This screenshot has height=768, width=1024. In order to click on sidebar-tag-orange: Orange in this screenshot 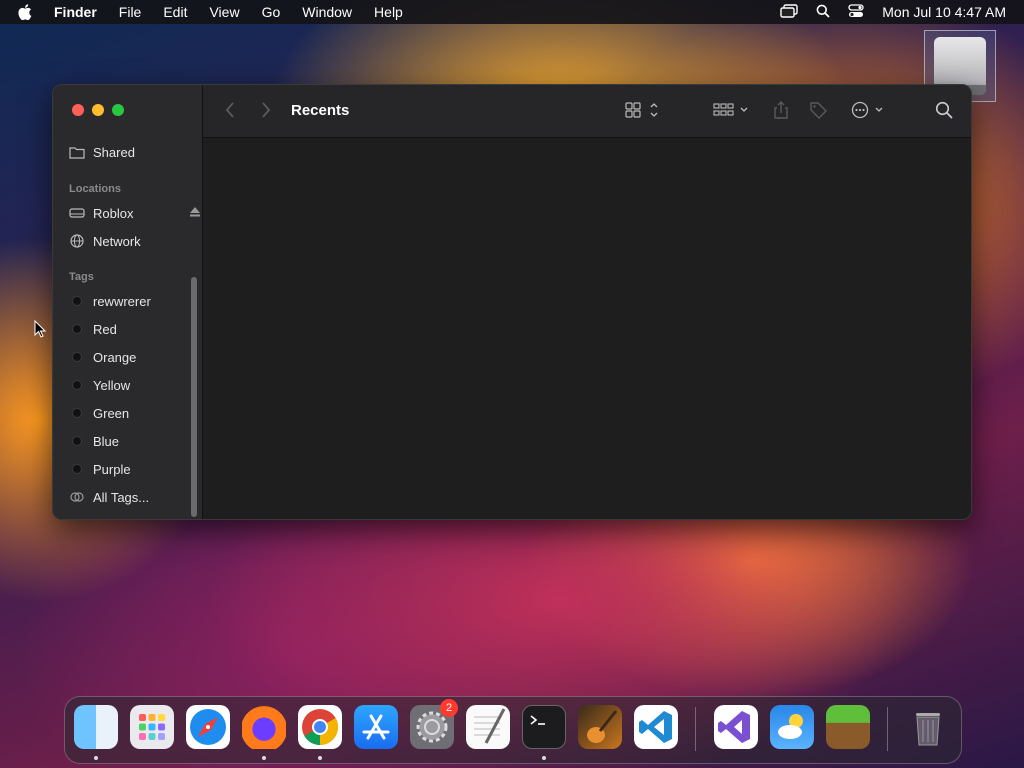, I will do `click(129, 357)`.